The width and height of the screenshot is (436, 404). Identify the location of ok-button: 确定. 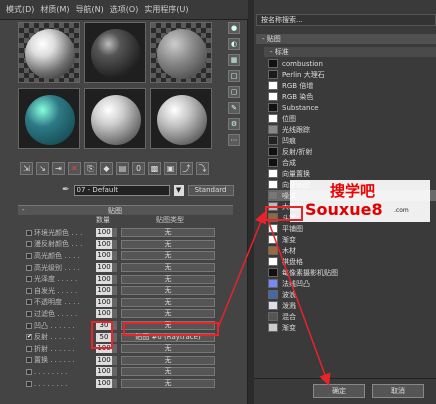
(339, 391).